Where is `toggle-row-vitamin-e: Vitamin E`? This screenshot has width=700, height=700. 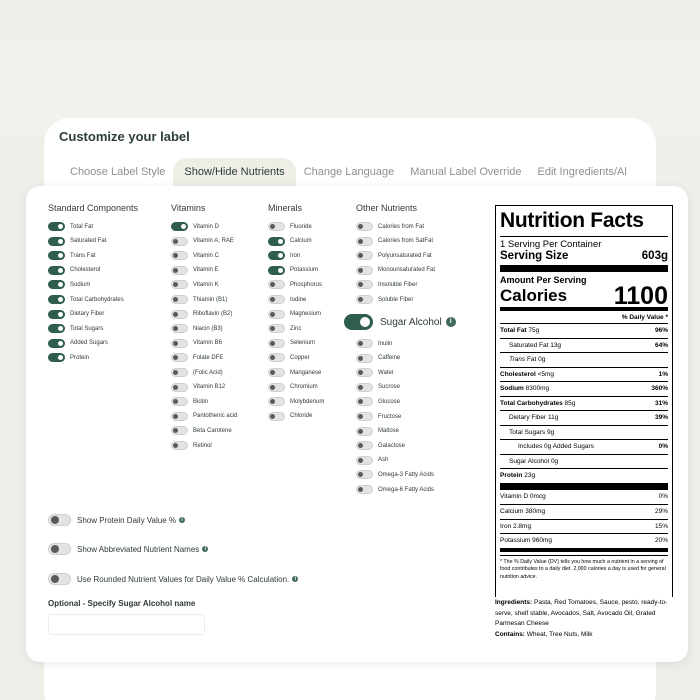
toggle-row-vitamin-e: Vitamin E is located at coordinates (195, 270).